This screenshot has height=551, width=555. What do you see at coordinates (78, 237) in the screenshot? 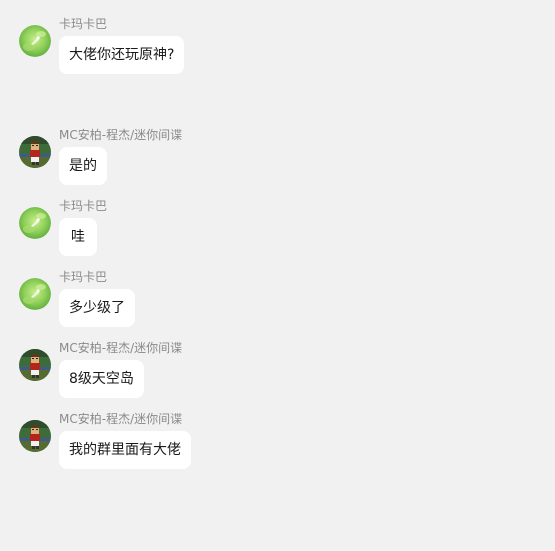
I see `message-bubble: 哇` at bounding box center [78, 237].